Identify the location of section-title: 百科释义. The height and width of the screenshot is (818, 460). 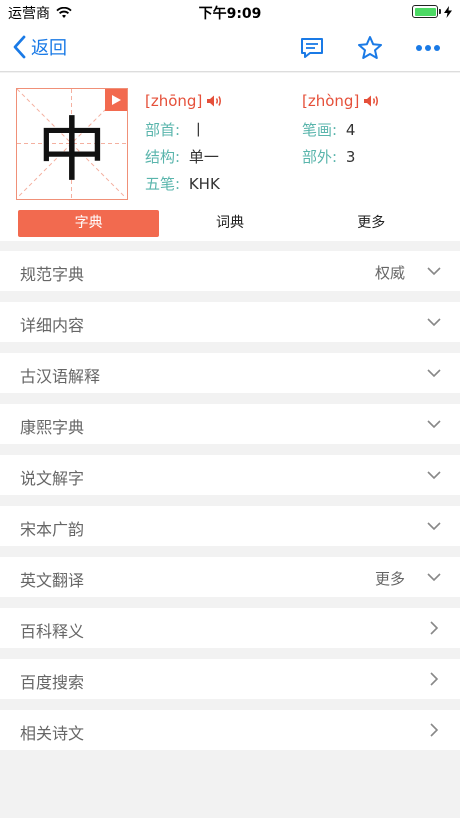
(52, 631).